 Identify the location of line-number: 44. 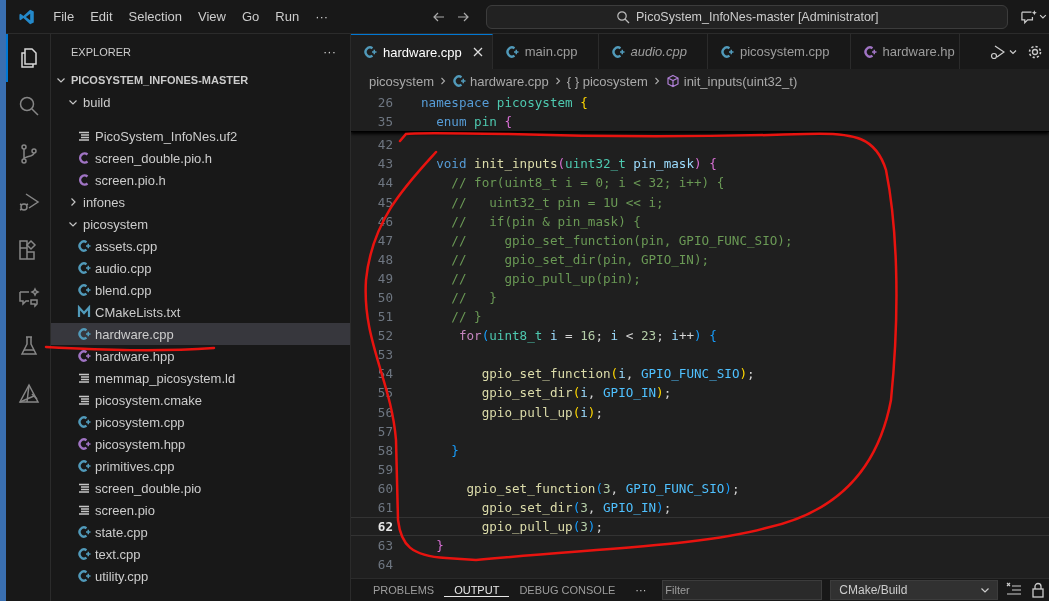
(384, 183).